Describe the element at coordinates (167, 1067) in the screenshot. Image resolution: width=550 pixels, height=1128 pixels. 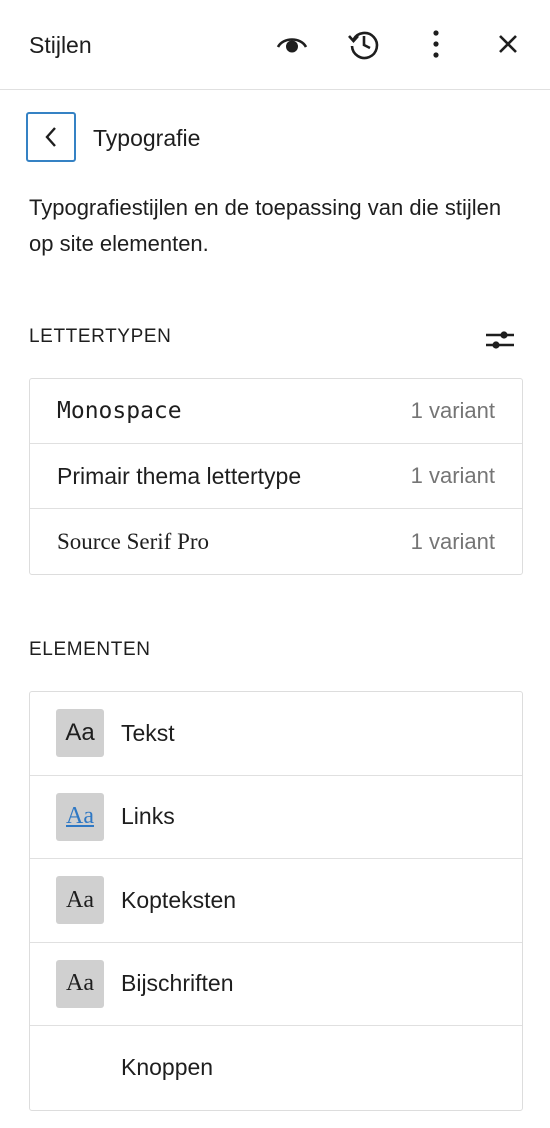
I see `element-label: Knoppen` at that location.